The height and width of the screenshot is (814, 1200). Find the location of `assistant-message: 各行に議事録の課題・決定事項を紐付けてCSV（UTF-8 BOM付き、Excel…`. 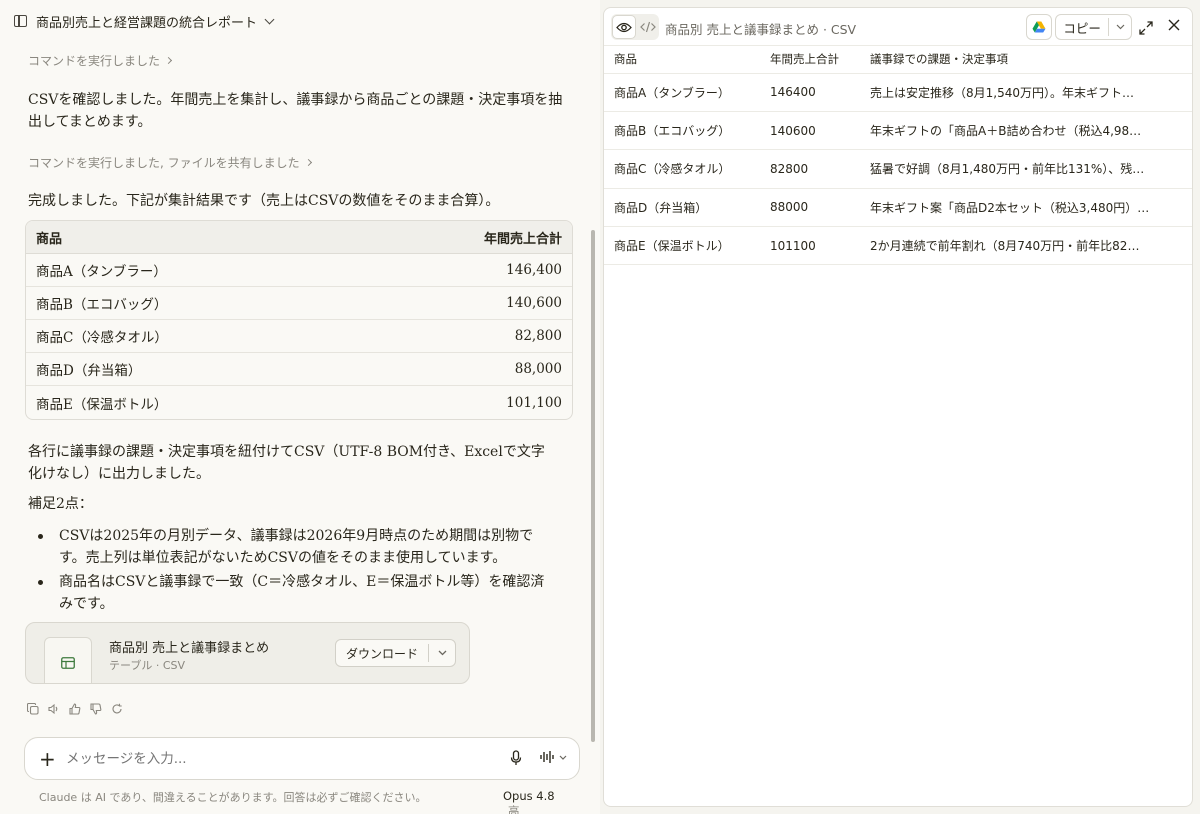

assistant-message: 各行に議事録の課題・決定事項を紐付けてCSV（UTF-8 BOM付き、Excel… is located at coordinates (286, 463).